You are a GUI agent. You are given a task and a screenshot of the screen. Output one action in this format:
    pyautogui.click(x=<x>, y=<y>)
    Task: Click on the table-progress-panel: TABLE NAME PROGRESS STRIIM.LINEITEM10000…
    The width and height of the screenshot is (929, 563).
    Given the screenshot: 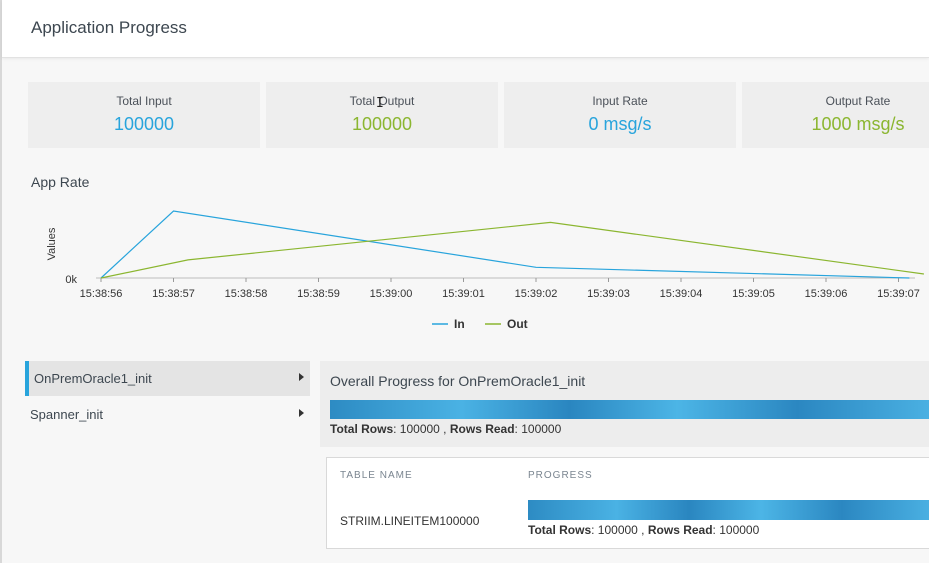 What is the action you would take?
    pyautogui.click(x=627, y=503)
    